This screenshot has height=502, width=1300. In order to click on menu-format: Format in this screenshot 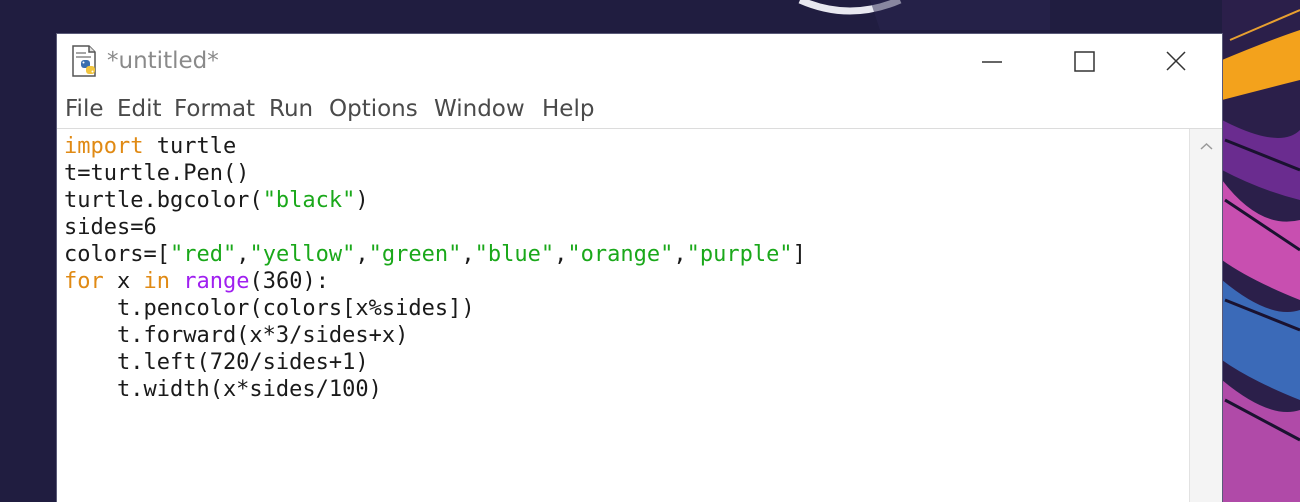, I will do `click(214, 109)`.